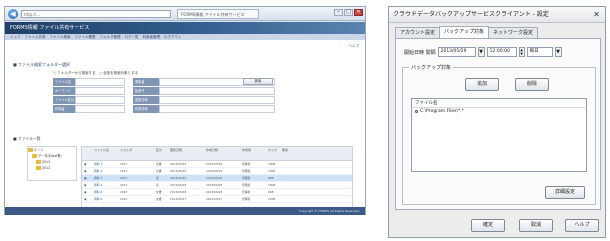 The width and height of the screenshot is (610, 241). I want to click on table-row: ▣ 資料 5 2012 文書 2013/05/28 2013/05/28 管理者 9KB, so click(217, 192).